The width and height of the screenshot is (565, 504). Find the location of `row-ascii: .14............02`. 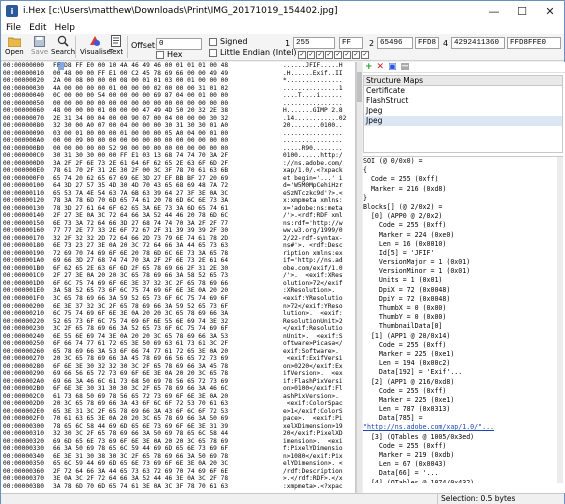

row-ascii: .14............02 is located at coordinates (318, 119).